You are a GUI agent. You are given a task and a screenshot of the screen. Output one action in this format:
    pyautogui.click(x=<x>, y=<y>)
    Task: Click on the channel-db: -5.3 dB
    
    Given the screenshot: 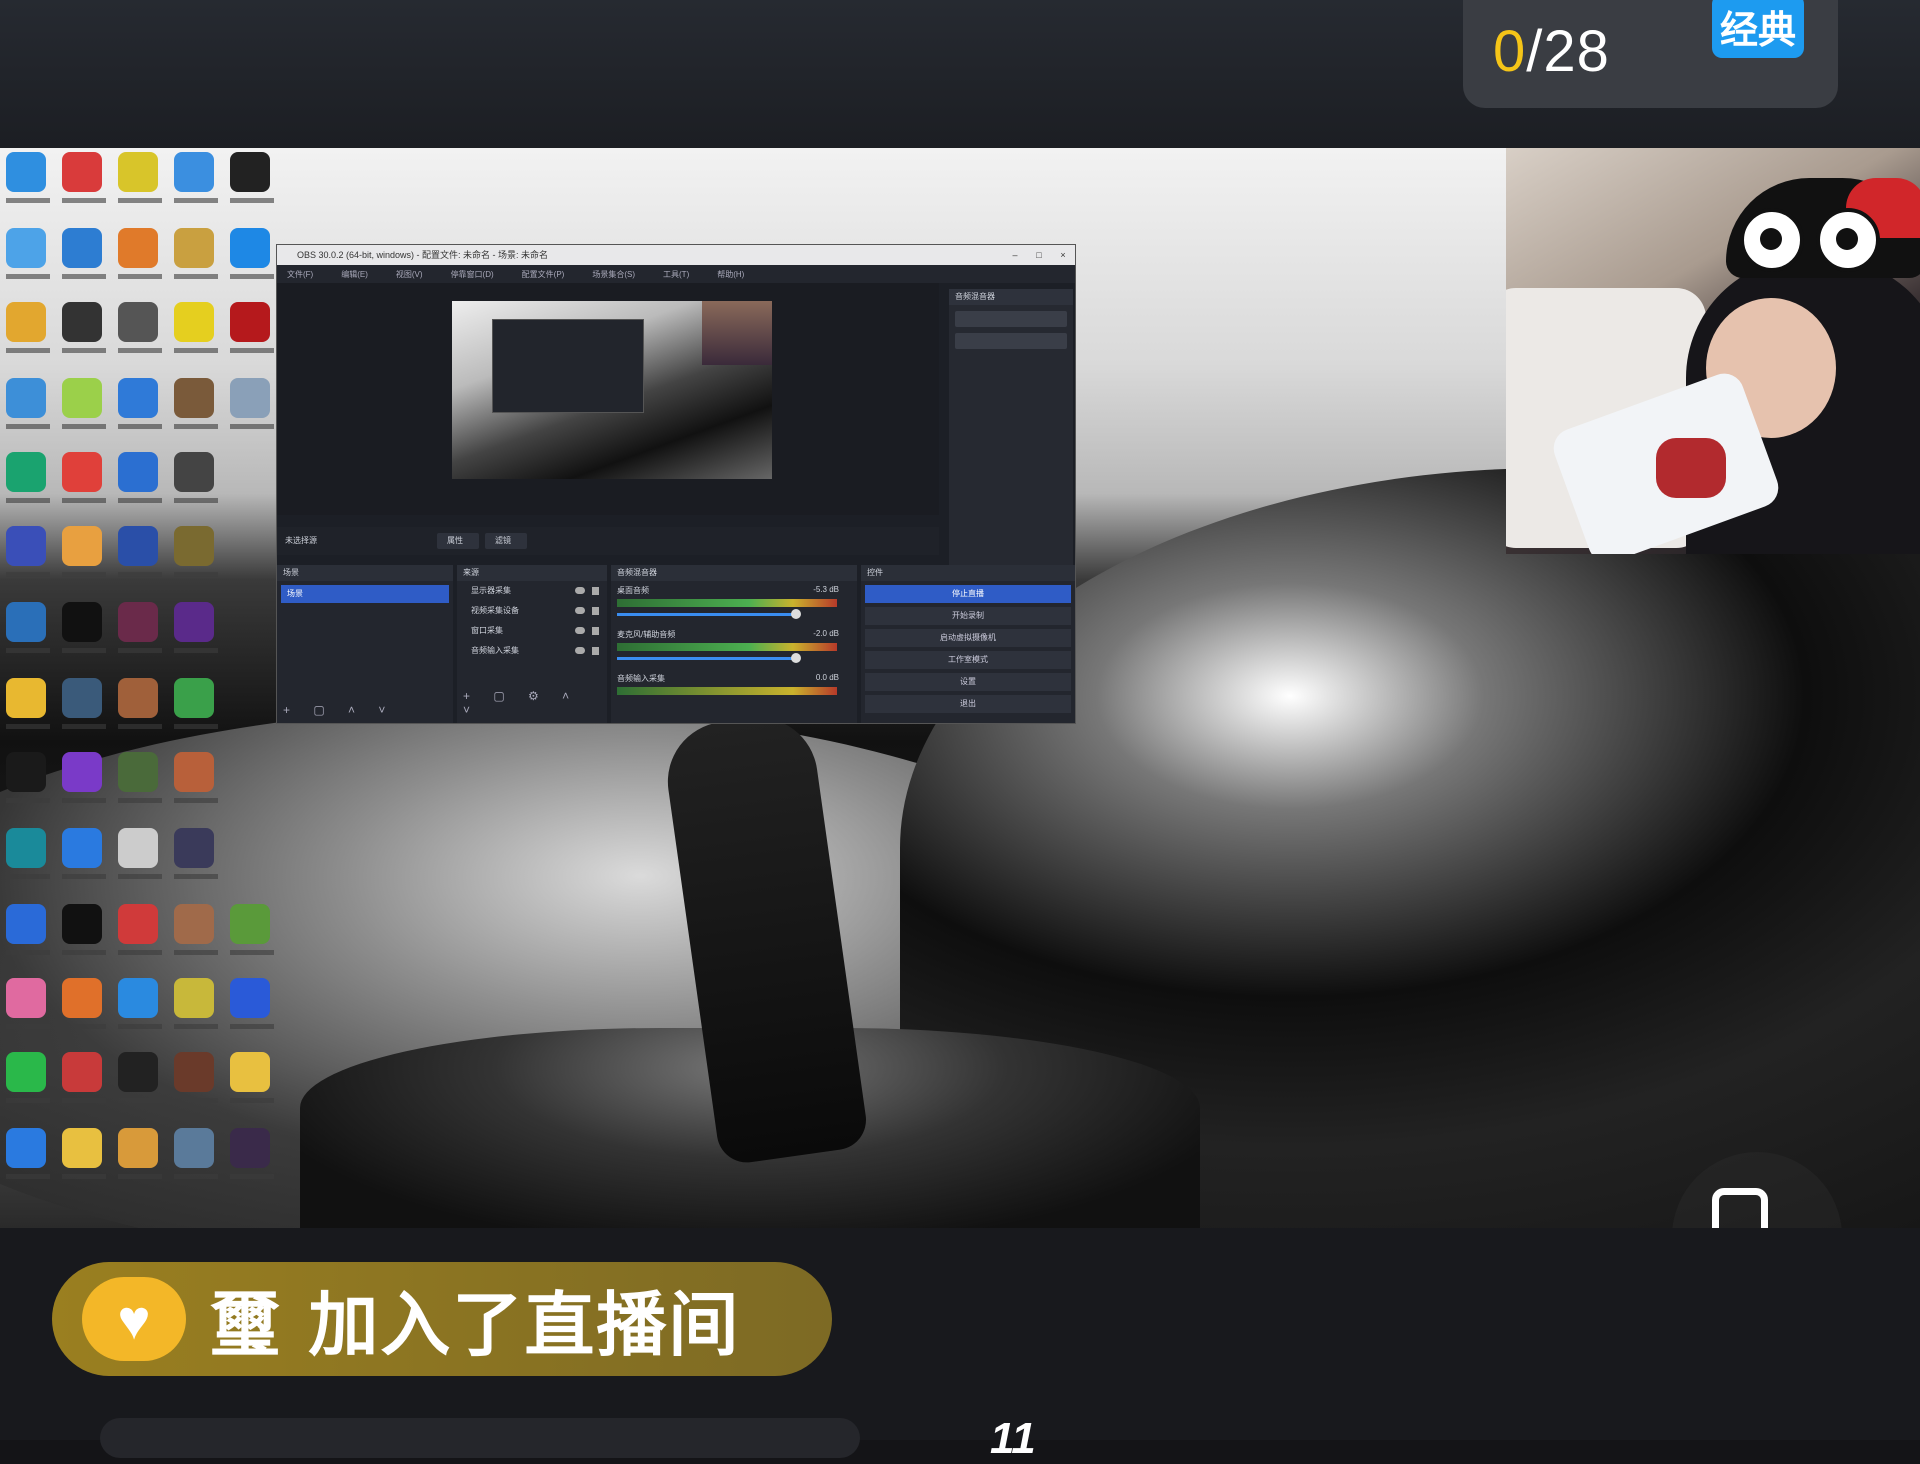 What is the action you would take?
    pyautogui.click(x=826, y=589)
    